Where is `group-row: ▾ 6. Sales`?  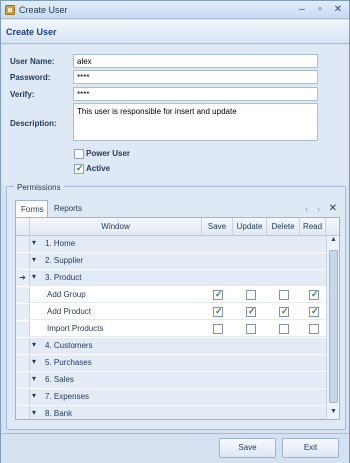
group-row: ▾ 6. Sales is located at coordinates (171, 380).